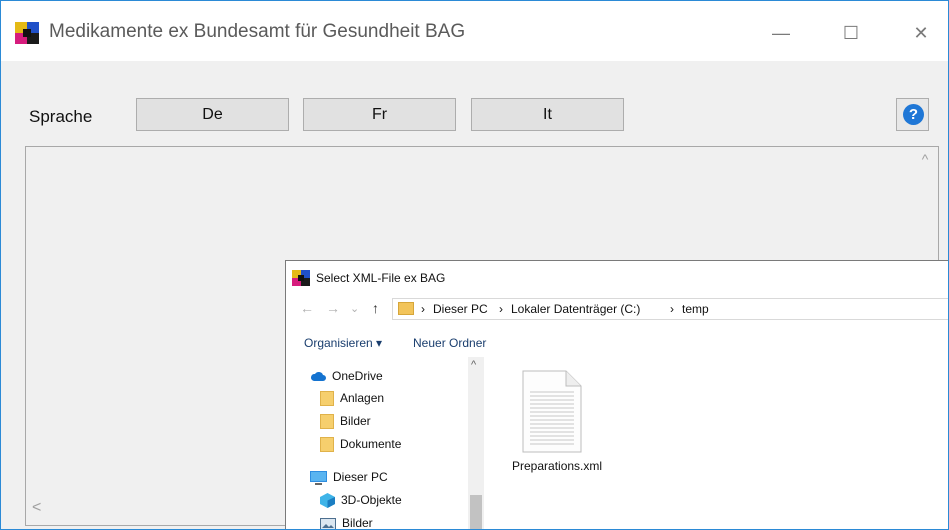 This screenshot has height=530, width=949. Describe the element at coordinates (36, 508) in the screenshot. I see `scroll-left-arrow-icon: <` at that location.